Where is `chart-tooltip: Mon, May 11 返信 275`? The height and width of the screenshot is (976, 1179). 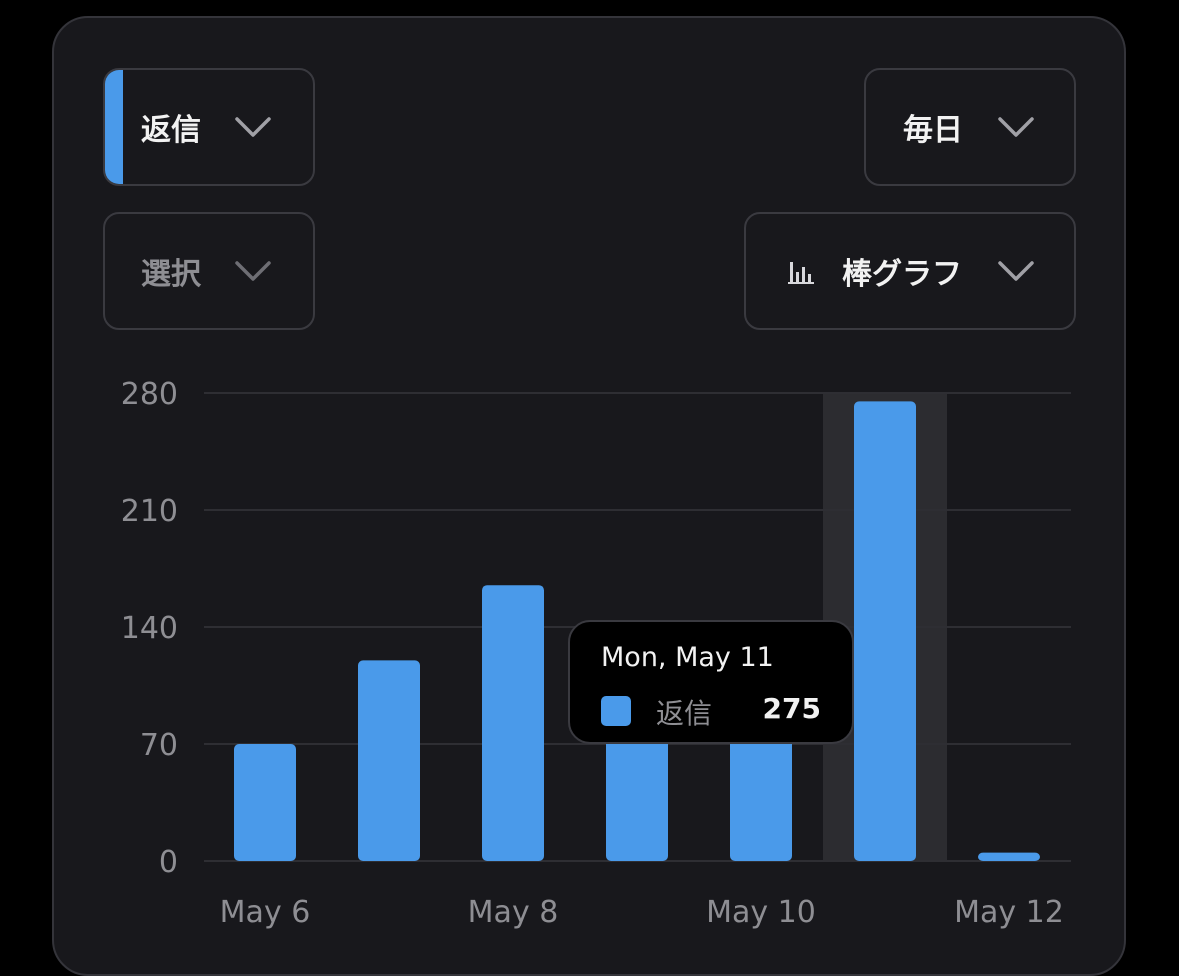
chart-tooltip: Mon, May 11 返信 275 is located at coordinates (711, 682).